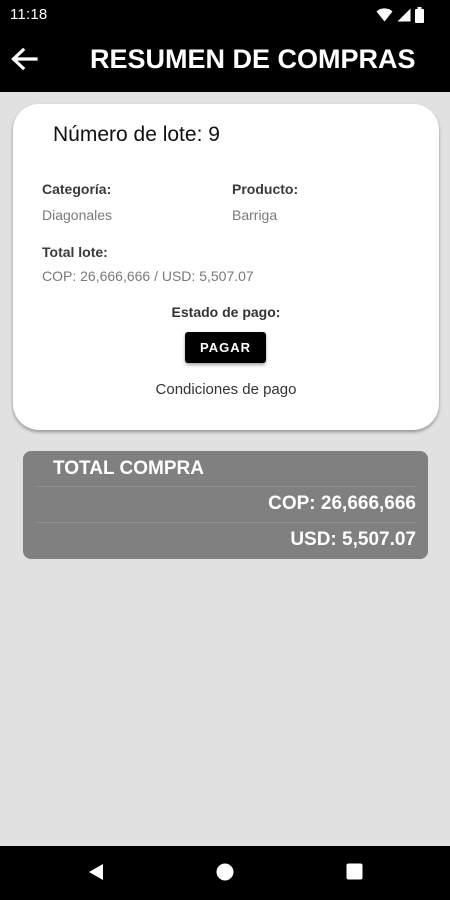  I want to click on status-icons, so click(400, 15).